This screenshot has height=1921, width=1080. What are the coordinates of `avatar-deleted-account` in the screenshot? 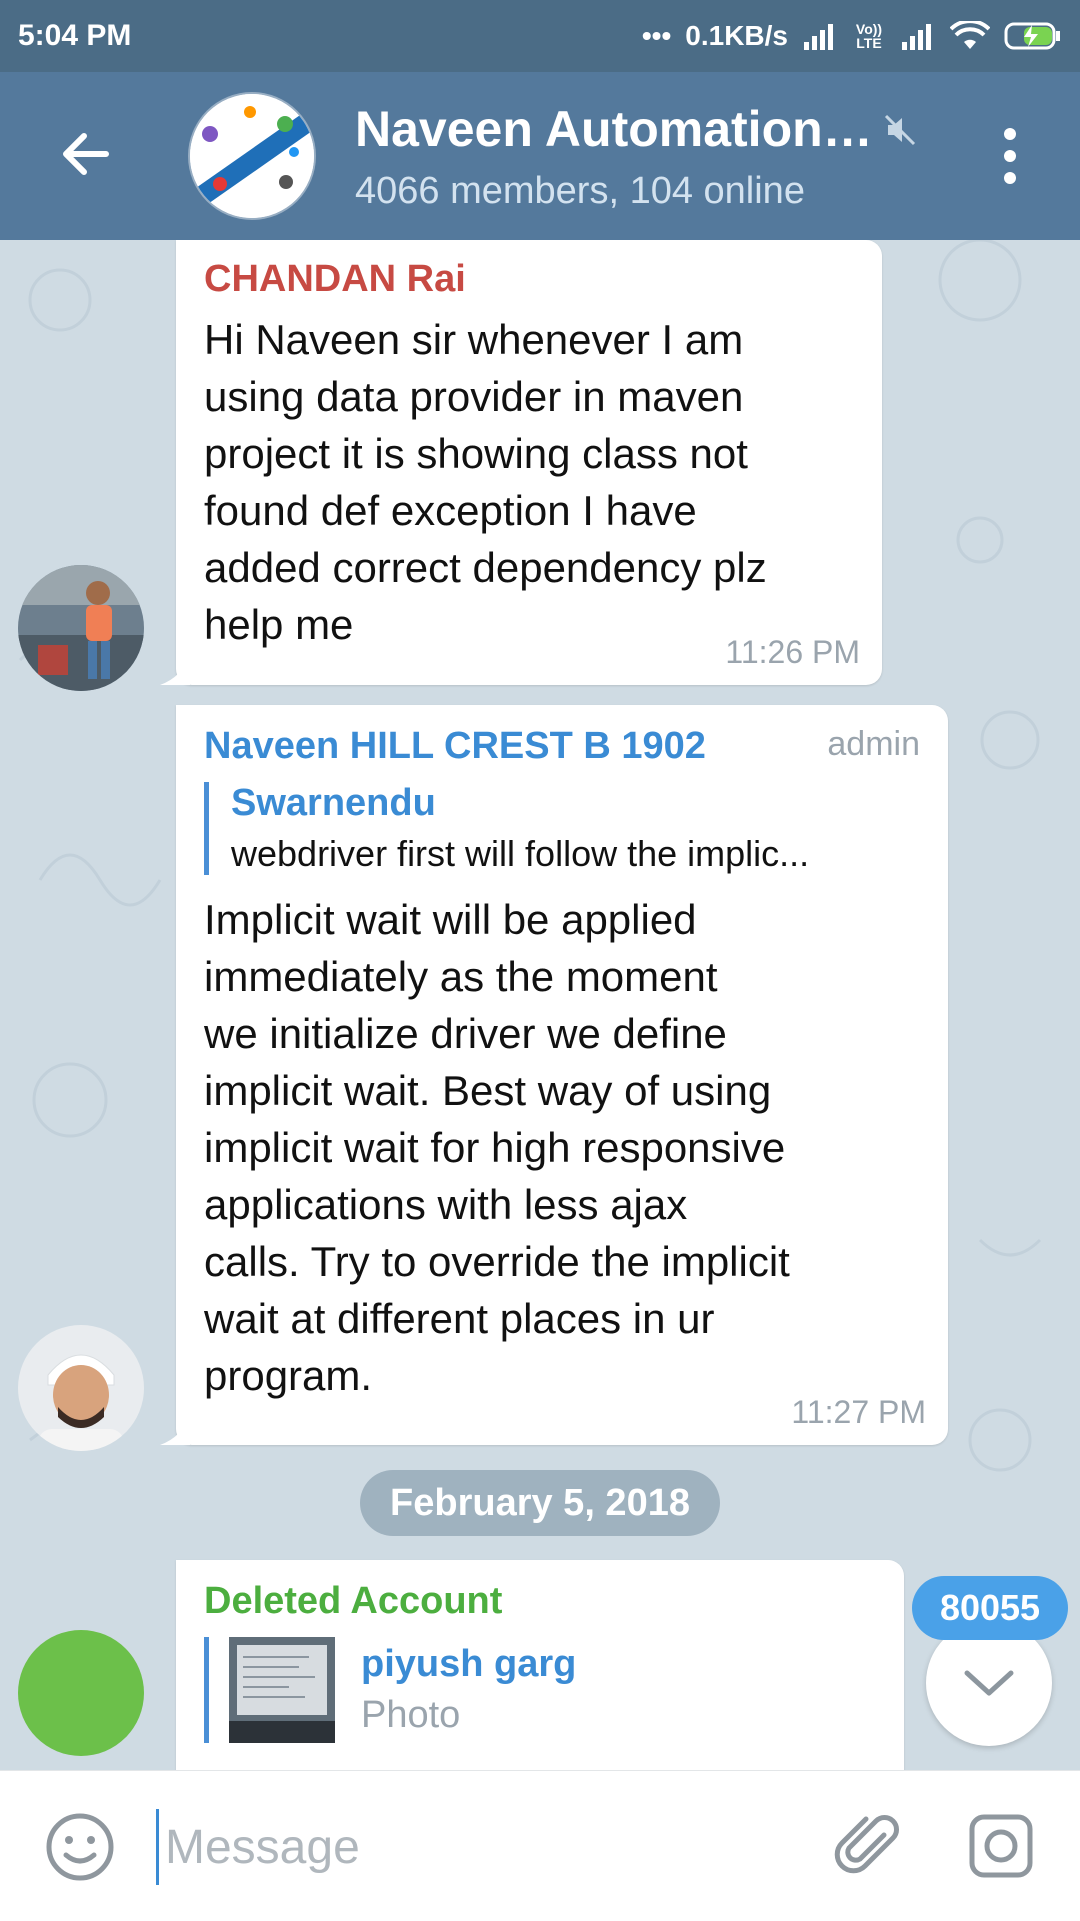 It's located at (81, 1693).